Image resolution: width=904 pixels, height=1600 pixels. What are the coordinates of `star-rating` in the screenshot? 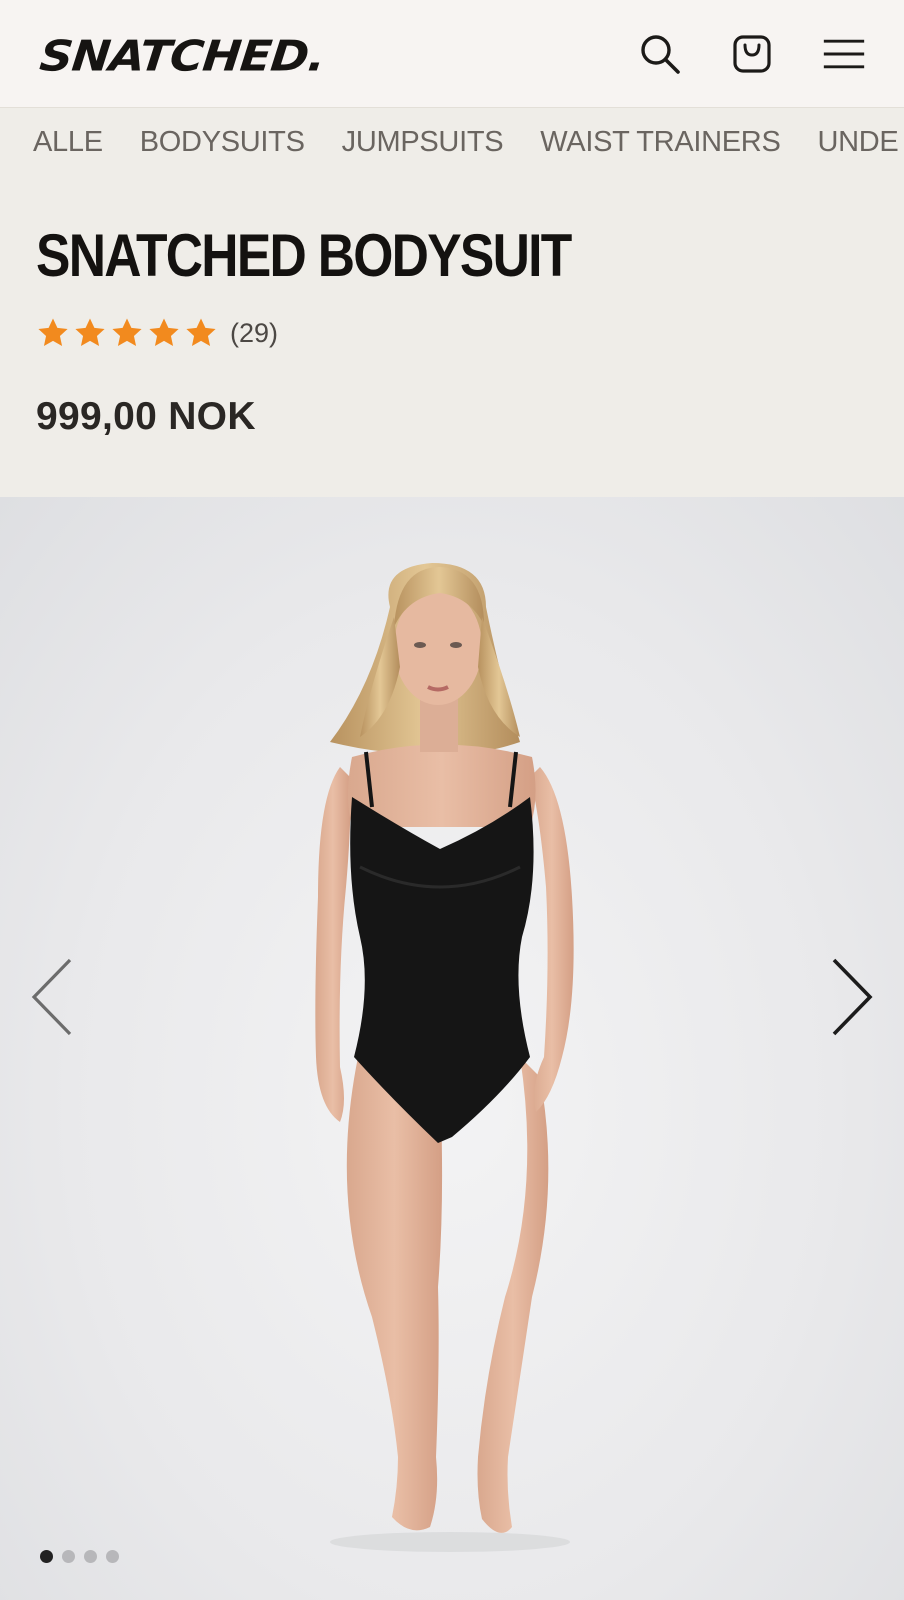 It's located at (127, 333).